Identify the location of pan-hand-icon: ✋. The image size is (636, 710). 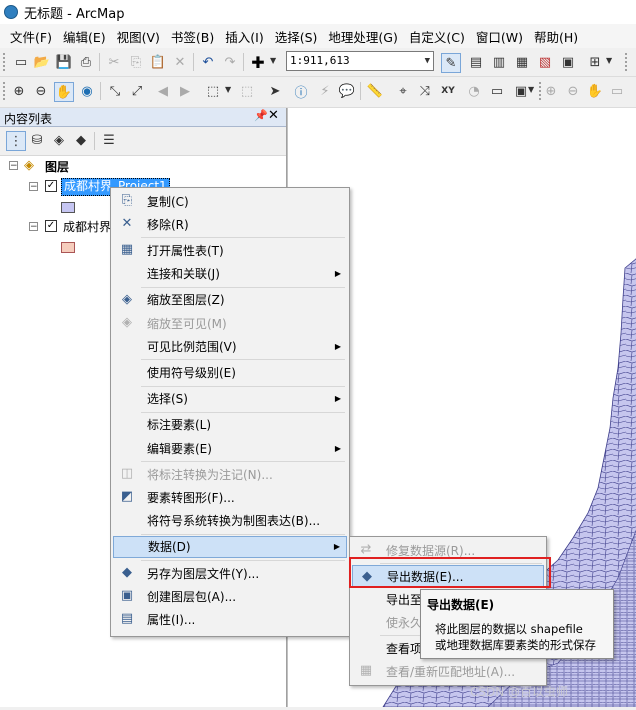
(64, 92).